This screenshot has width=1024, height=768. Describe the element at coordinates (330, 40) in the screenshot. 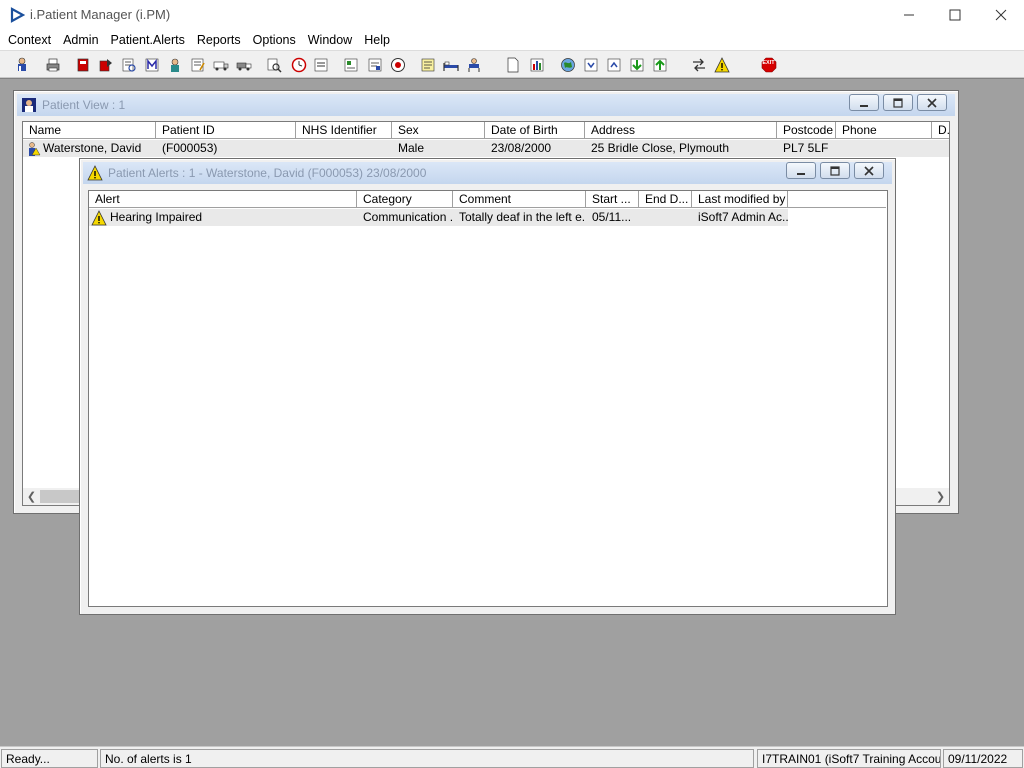

I see `menu-window: Window` at that location.